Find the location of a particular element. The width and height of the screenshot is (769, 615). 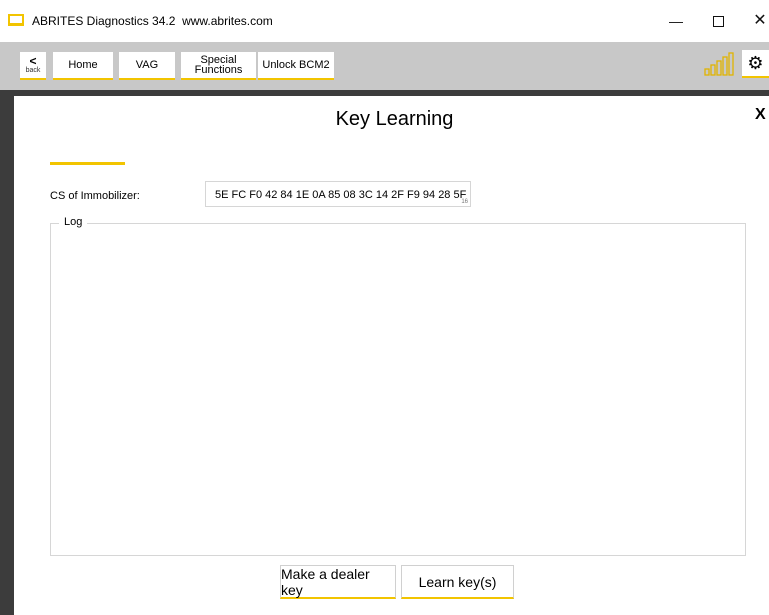

settings-button: ⚙ is located at coordinates (755, 64).